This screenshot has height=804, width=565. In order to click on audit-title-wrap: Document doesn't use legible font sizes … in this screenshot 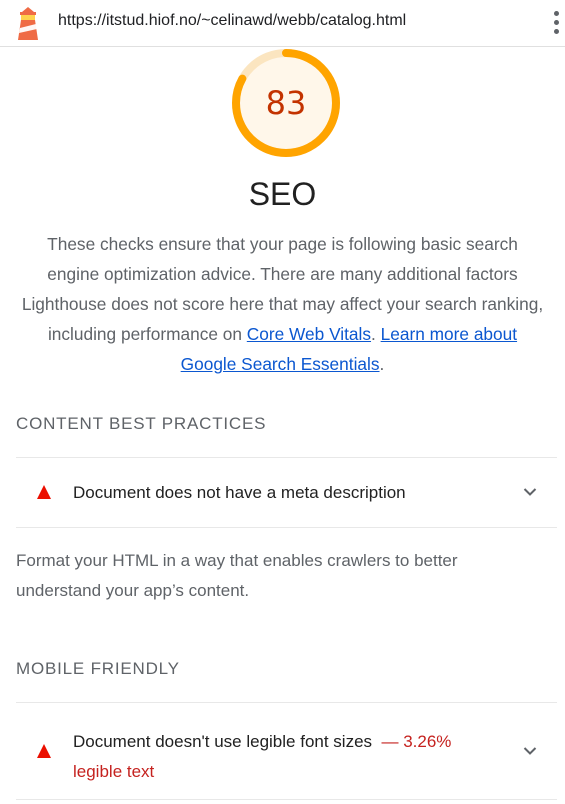, I will do `click(283, 757)`.